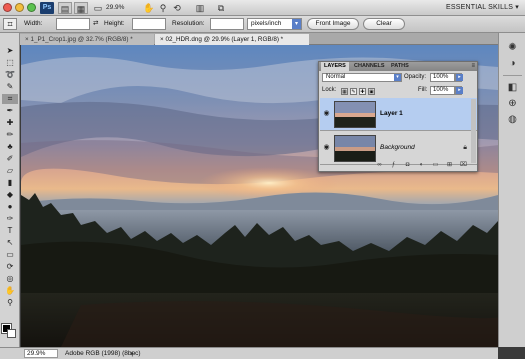 This screenshot has height=359, width=525. What do you see at coordinates (512, 75) in the screenshot?
I see `dock-divider` at bounding box center [512, 75].